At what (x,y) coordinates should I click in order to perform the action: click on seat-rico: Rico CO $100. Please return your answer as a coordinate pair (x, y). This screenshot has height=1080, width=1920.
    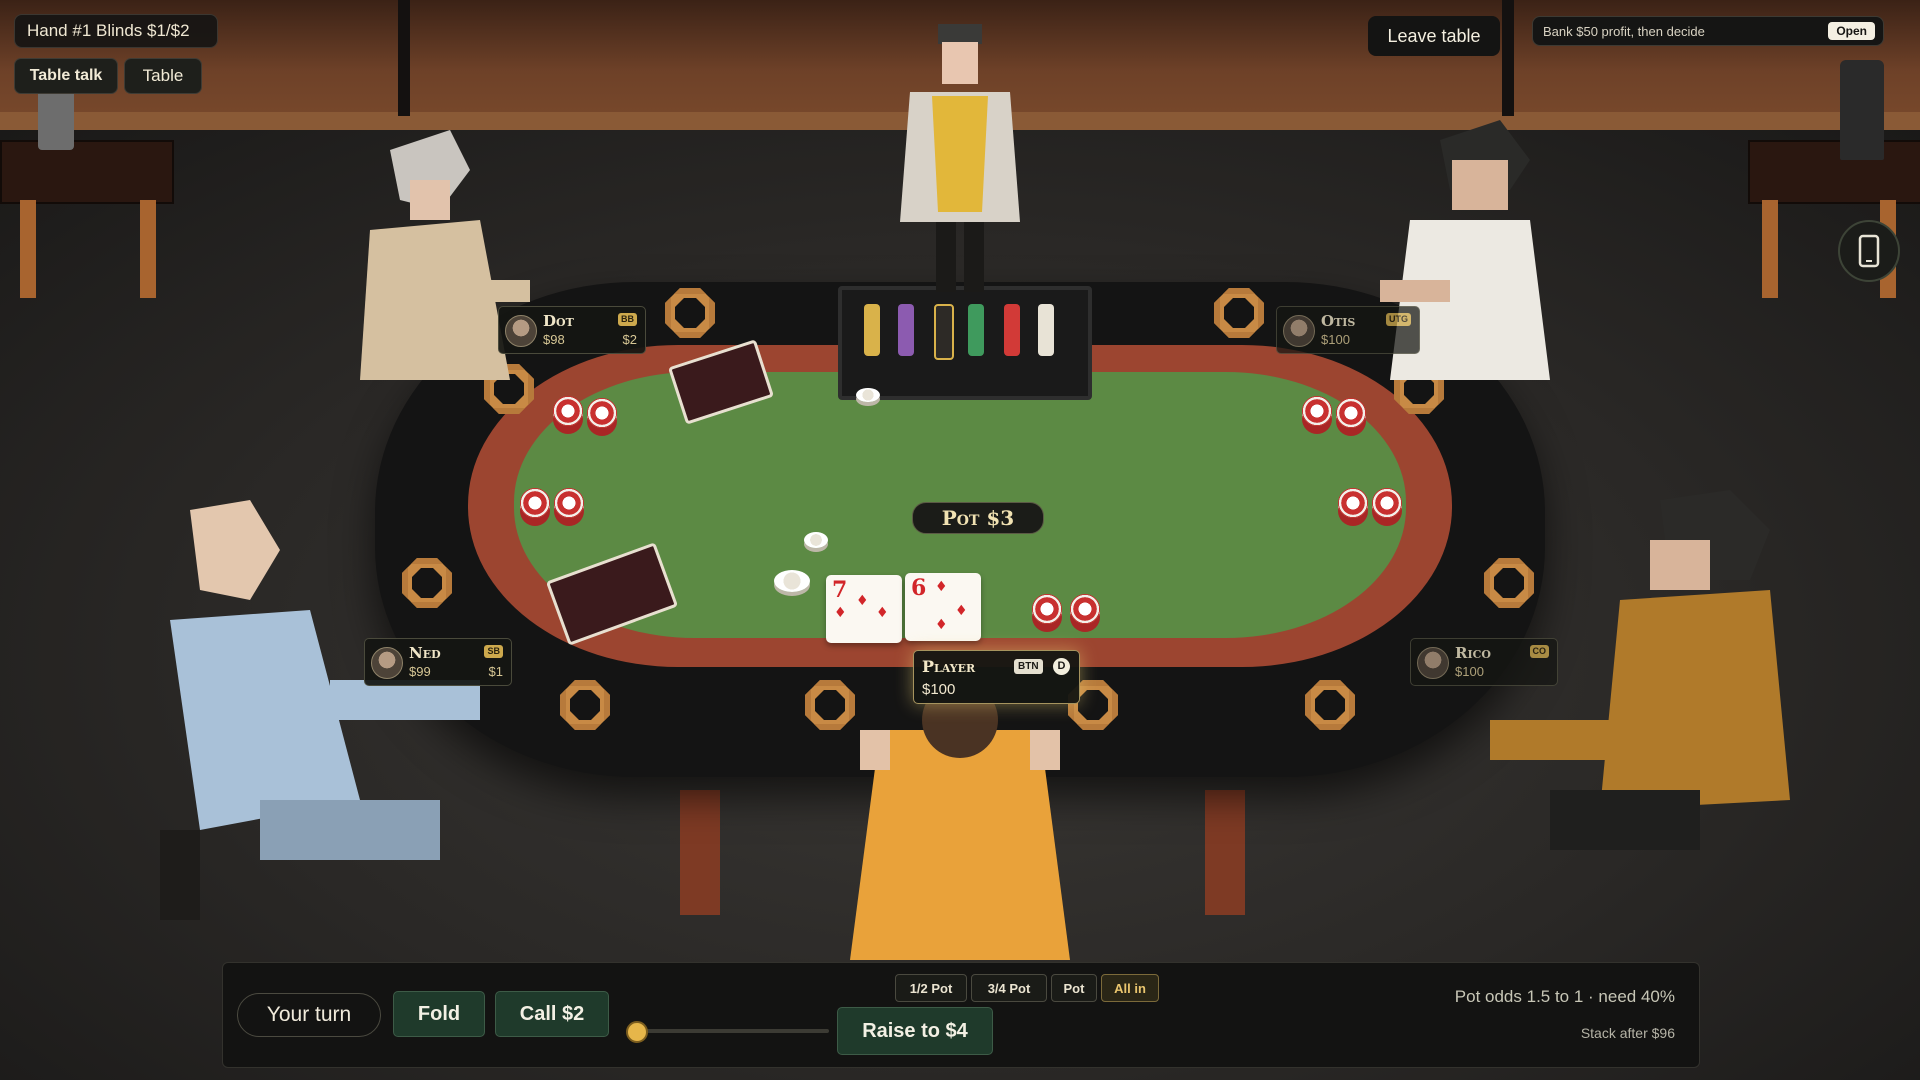
    Looking at the image, I should click on (1484, 662).